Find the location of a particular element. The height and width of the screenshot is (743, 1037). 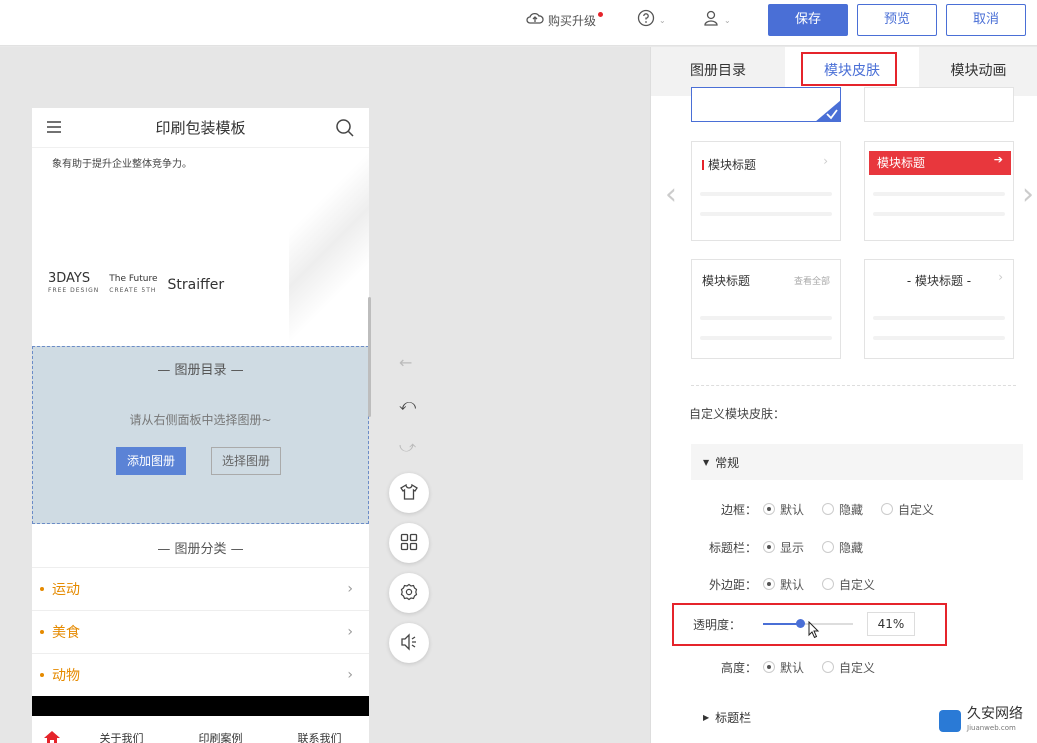

group-general-header: ▼ 常规 is located at coordinates (857, 462).